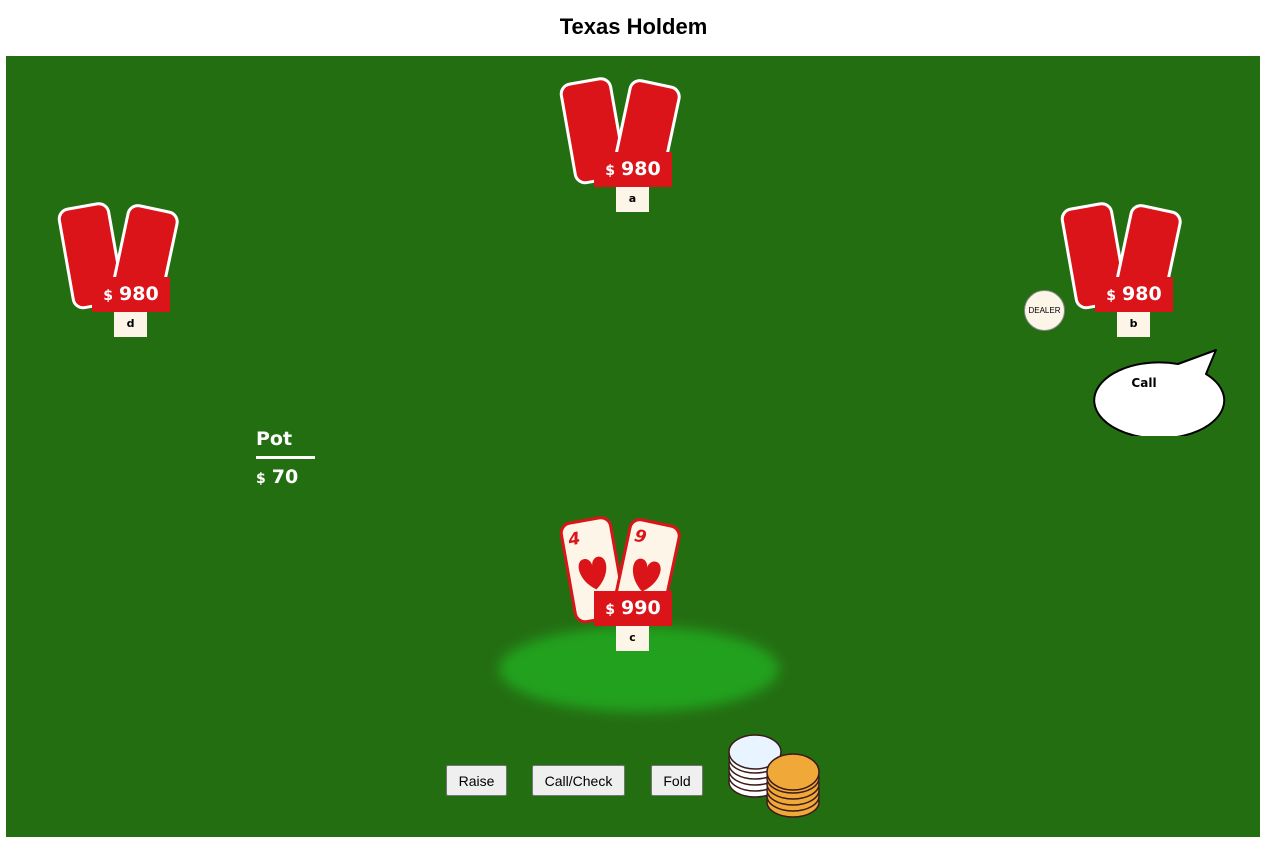 The height and width of the screenshot is (843, 1267). What do you see at coordinates (1044, 310) in the screenshot?
I see `dealer-button: DEALER` at bounding box center [1044, 310].